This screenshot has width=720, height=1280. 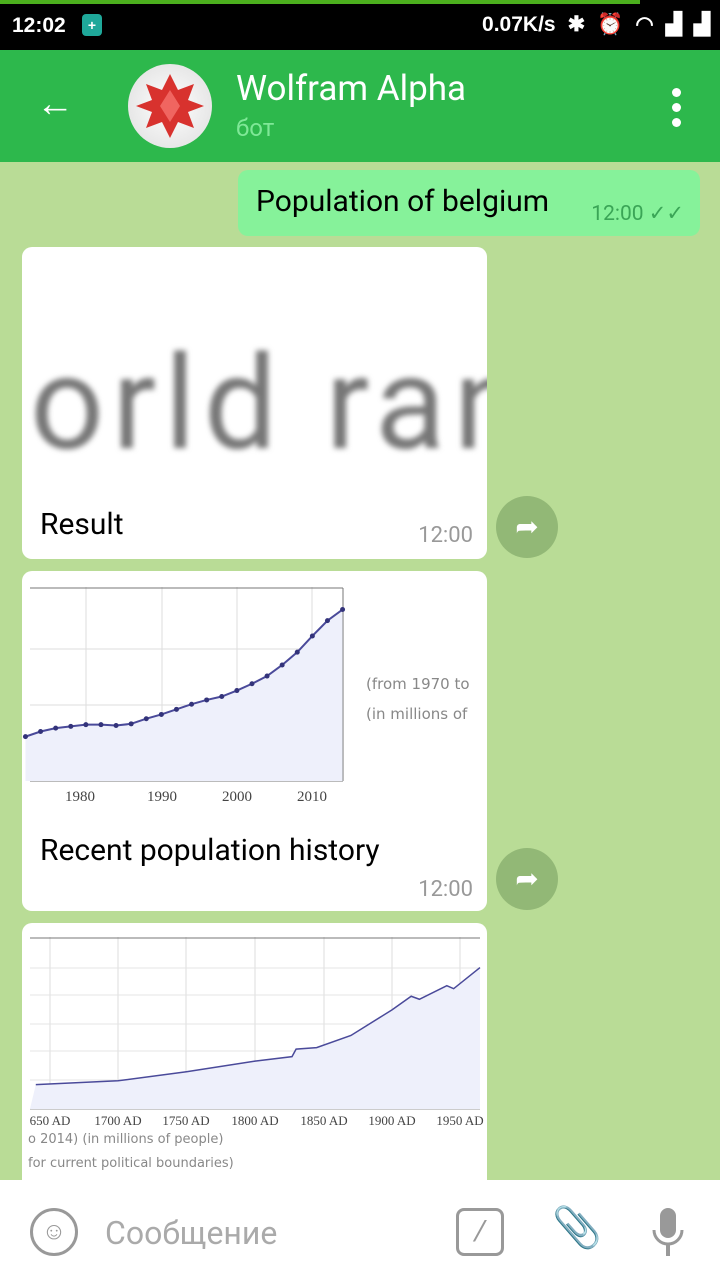 What do you see at coordinates (131, 1163) in the screenshot?
I see `chart-note: for current political boundaries)` at bounding box center [131, 1163].